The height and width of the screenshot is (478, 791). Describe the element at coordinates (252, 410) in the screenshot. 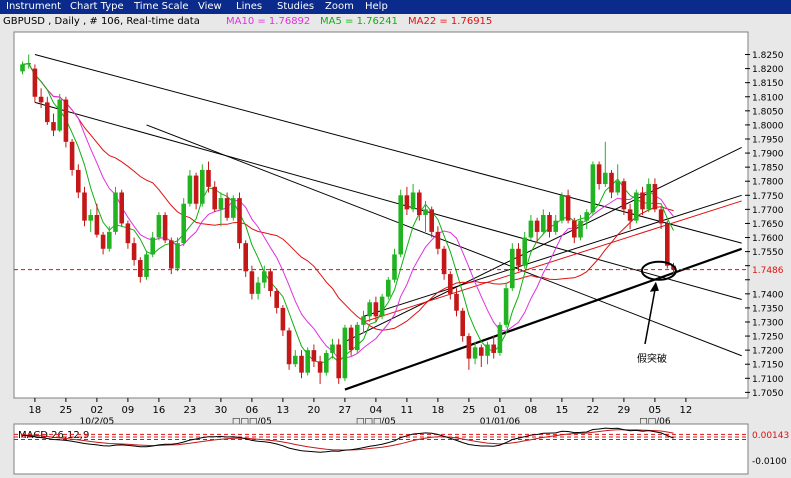

I see `x-tick-label: 06` at that location.